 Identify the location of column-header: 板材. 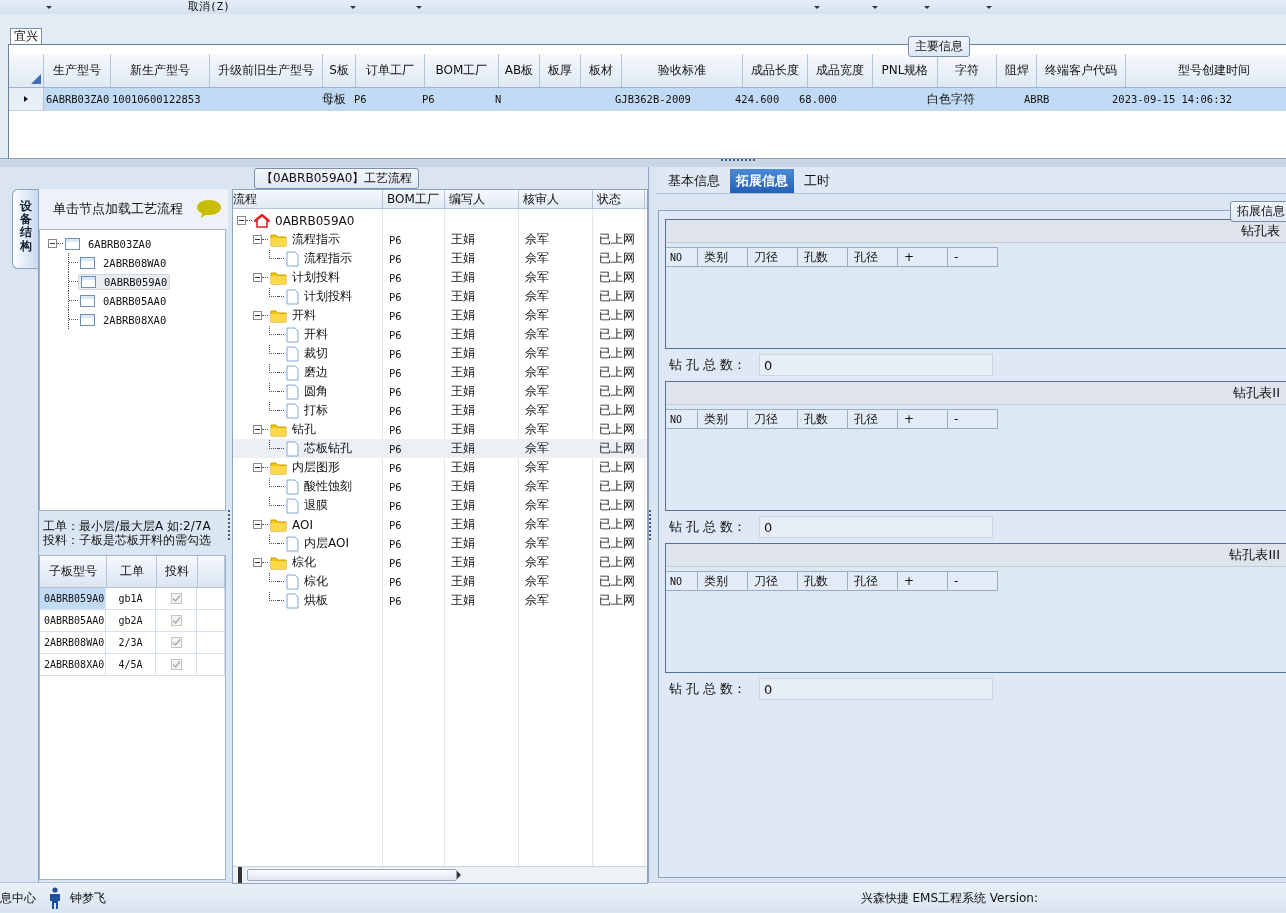
(601, 70).